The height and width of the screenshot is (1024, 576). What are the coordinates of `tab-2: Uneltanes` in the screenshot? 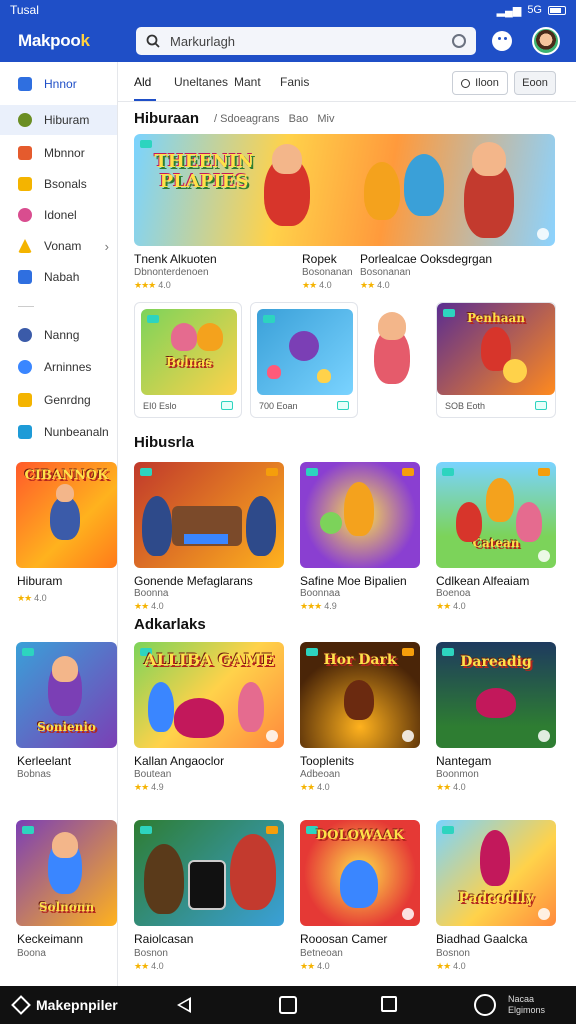 It's located at (201, 82).